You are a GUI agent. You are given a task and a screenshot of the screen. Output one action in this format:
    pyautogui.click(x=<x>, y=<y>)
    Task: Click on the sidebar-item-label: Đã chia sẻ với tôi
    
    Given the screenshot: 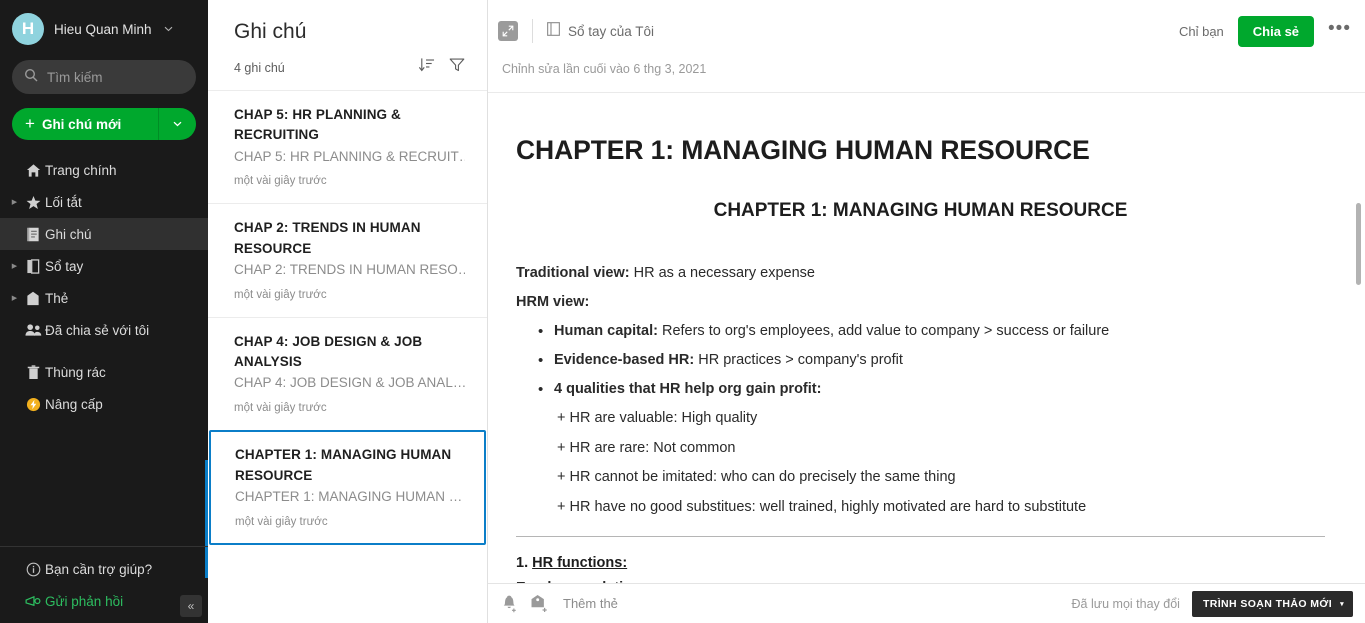 What is the action you would take?
    pyautogui.click(x=97, y=330)
    